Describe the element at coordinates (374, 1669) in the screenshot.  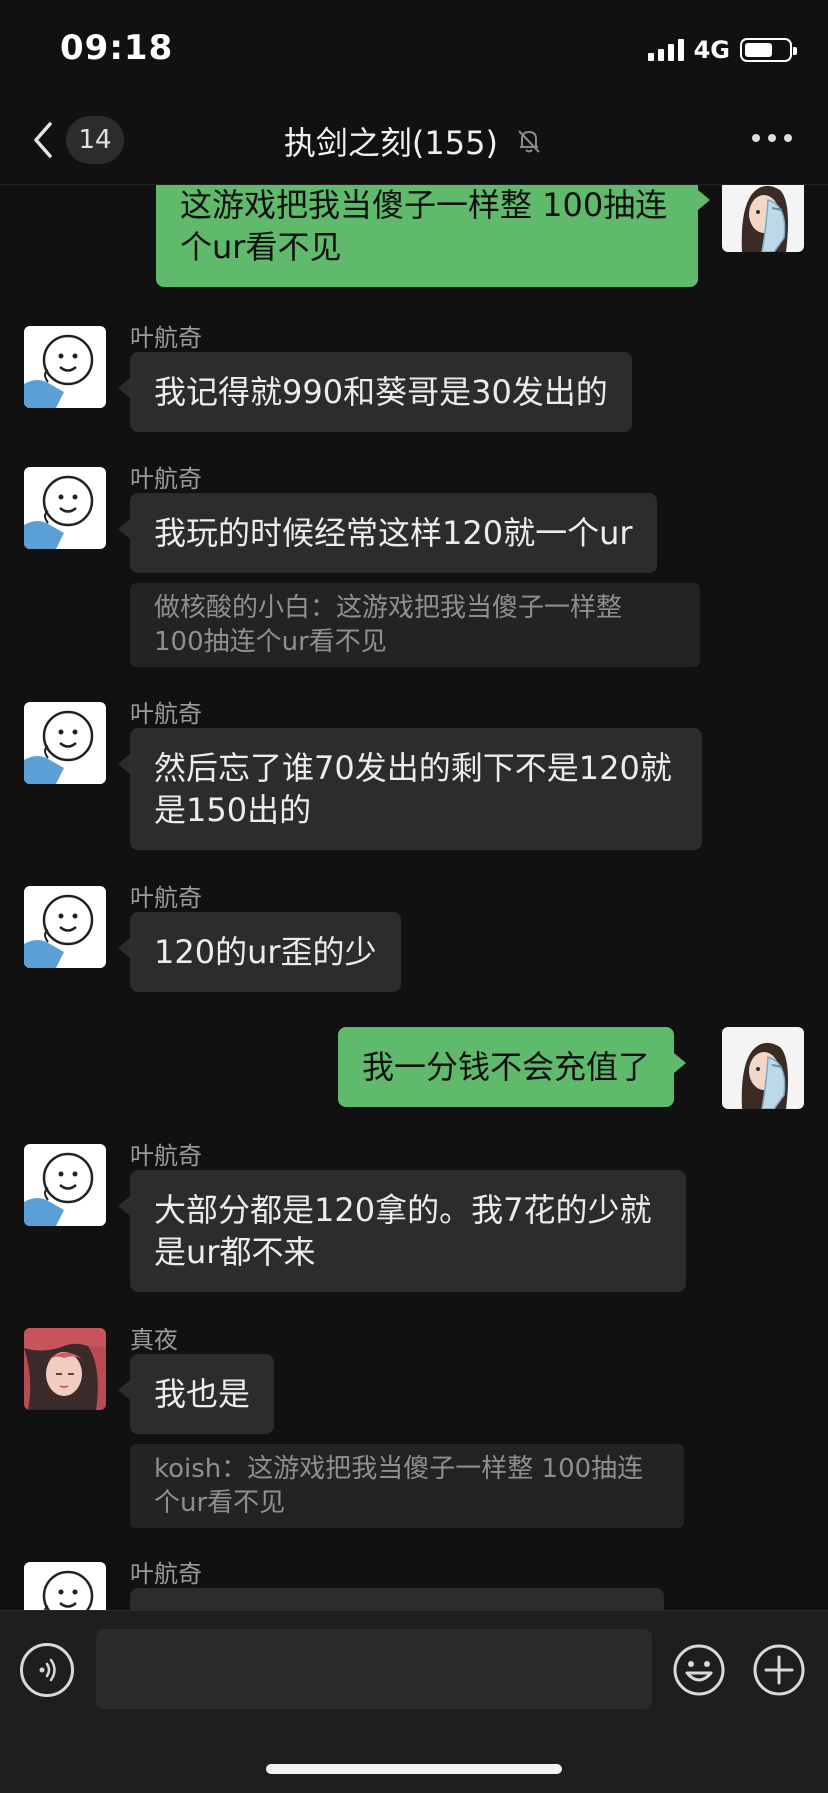
I see `message-input` at that location.